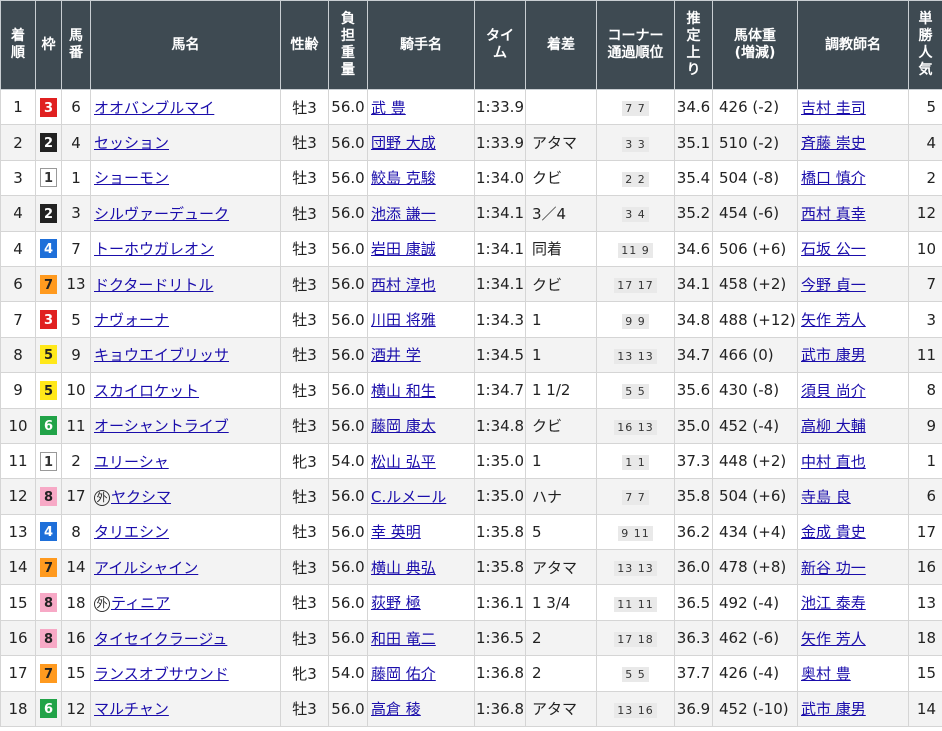 Image resolution: width=942 pixels, height=731 pixels. Describe the element at coordinates (833, 391) in the screenshot. I see `trainer-link: 須貝 尚介` at that location.